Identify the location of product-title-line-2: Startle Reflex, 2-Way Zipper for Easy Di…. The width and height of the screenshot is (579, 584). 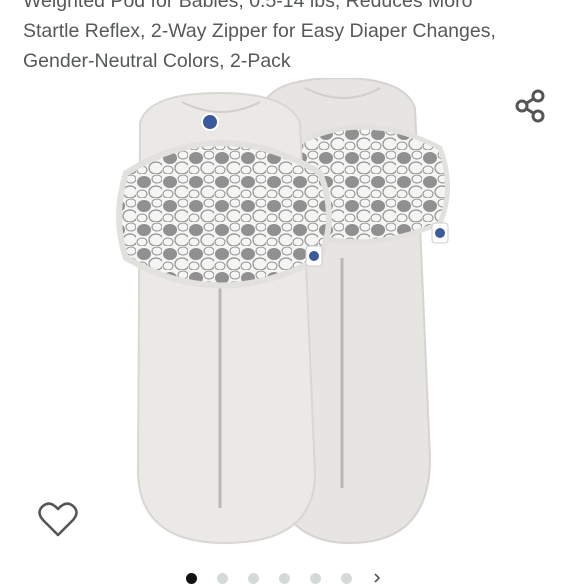
(259, 31).